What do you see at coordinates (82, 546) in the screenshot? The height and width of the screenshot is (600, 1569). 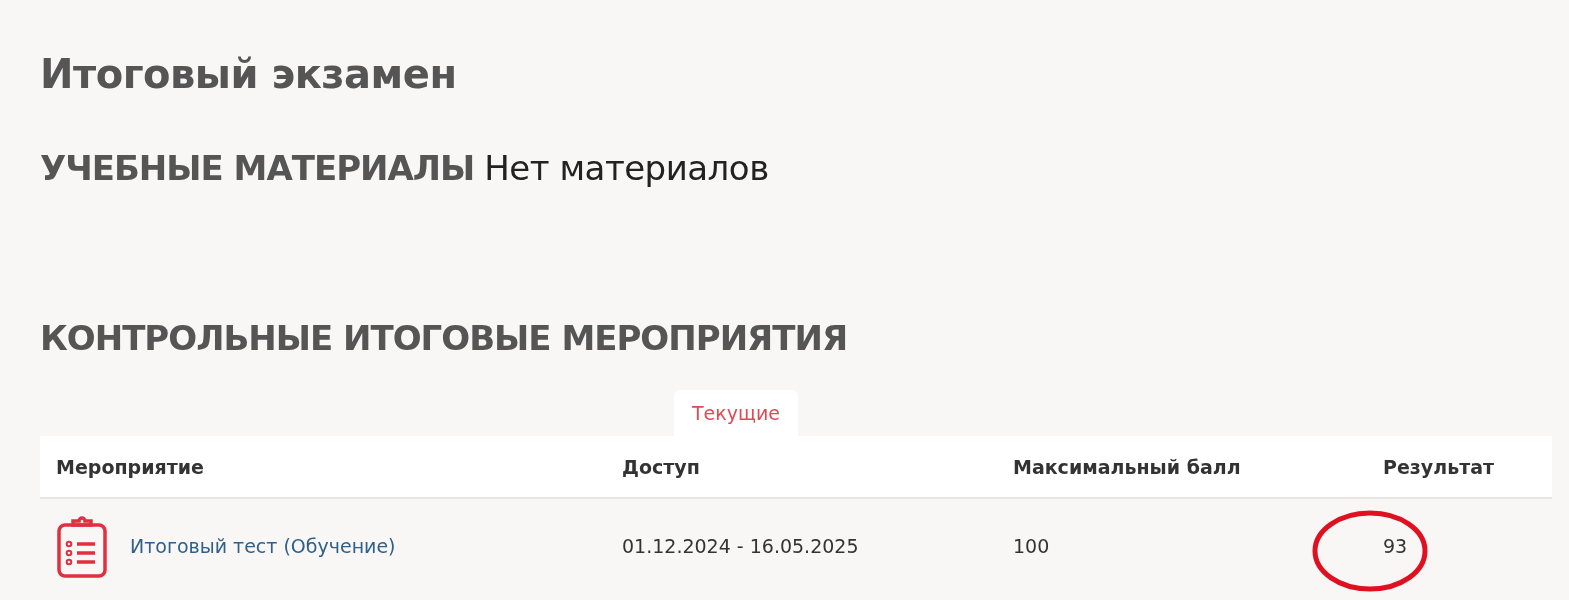 I see `clipboard-icon` at bounding box center [82, 546].